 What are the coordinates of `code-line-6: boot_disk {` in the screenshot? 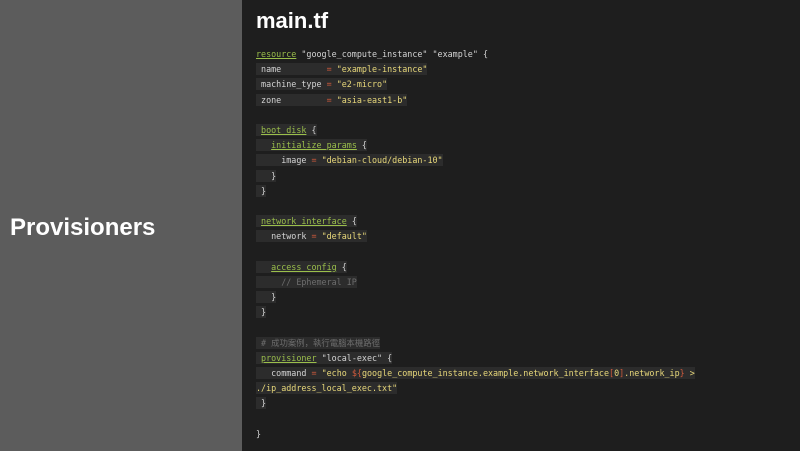 It's located at (526, 130).